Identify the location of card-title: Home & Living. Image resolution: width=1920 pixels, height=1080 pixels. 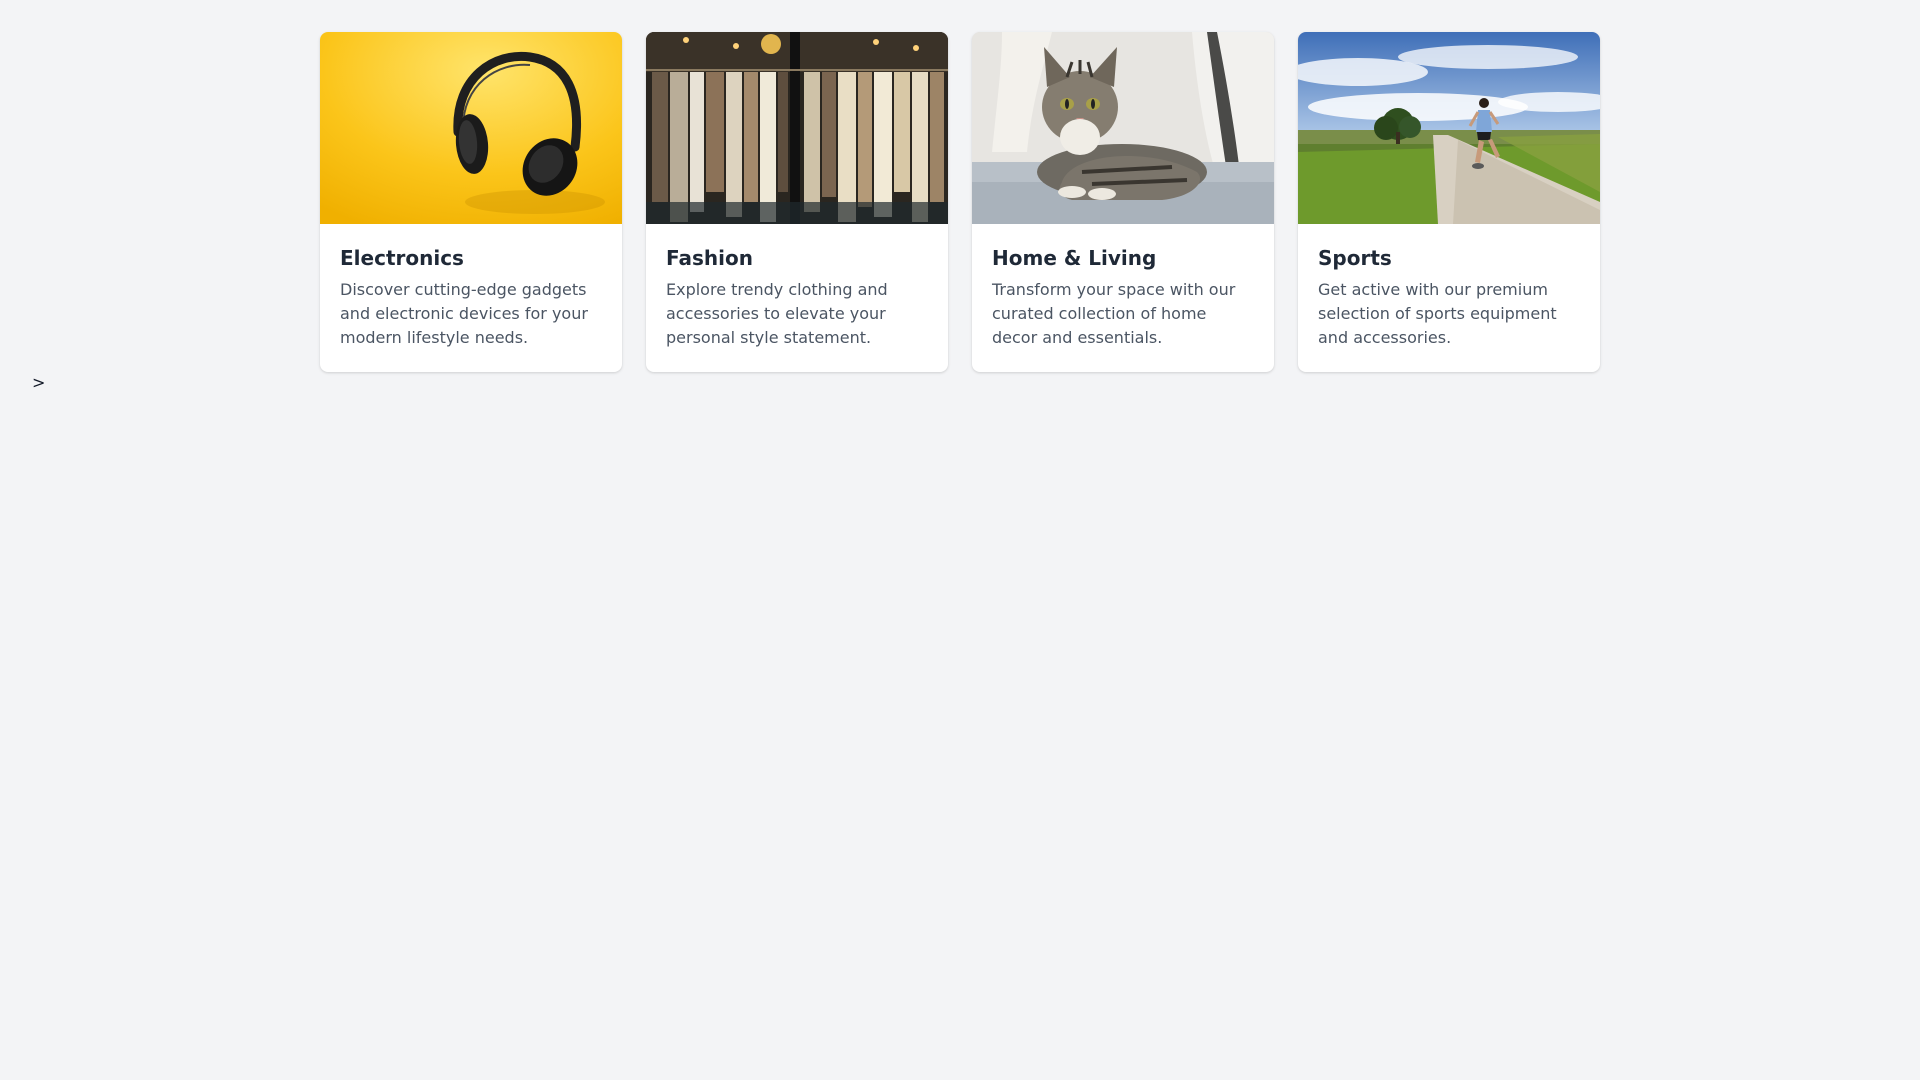
(1074, 258).